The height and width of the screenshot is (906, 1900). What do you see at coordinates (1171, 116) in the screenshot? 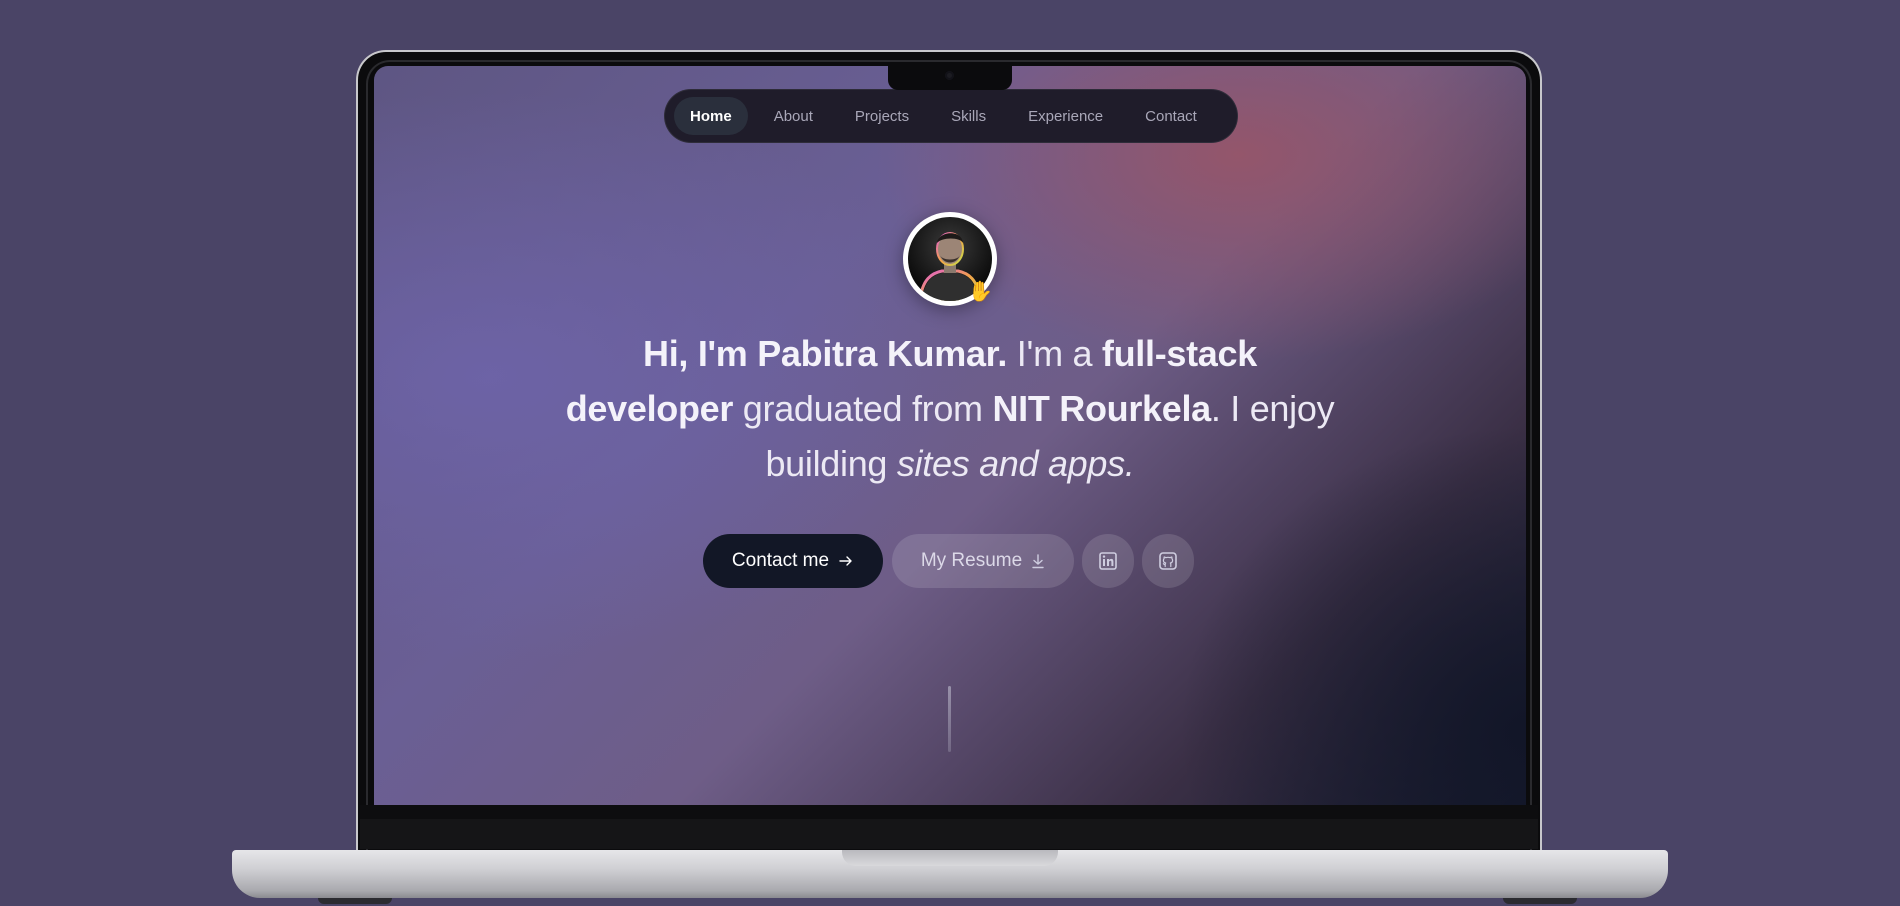
I see `nav-item-contact: Contact` at bounding box center [1171, 116].